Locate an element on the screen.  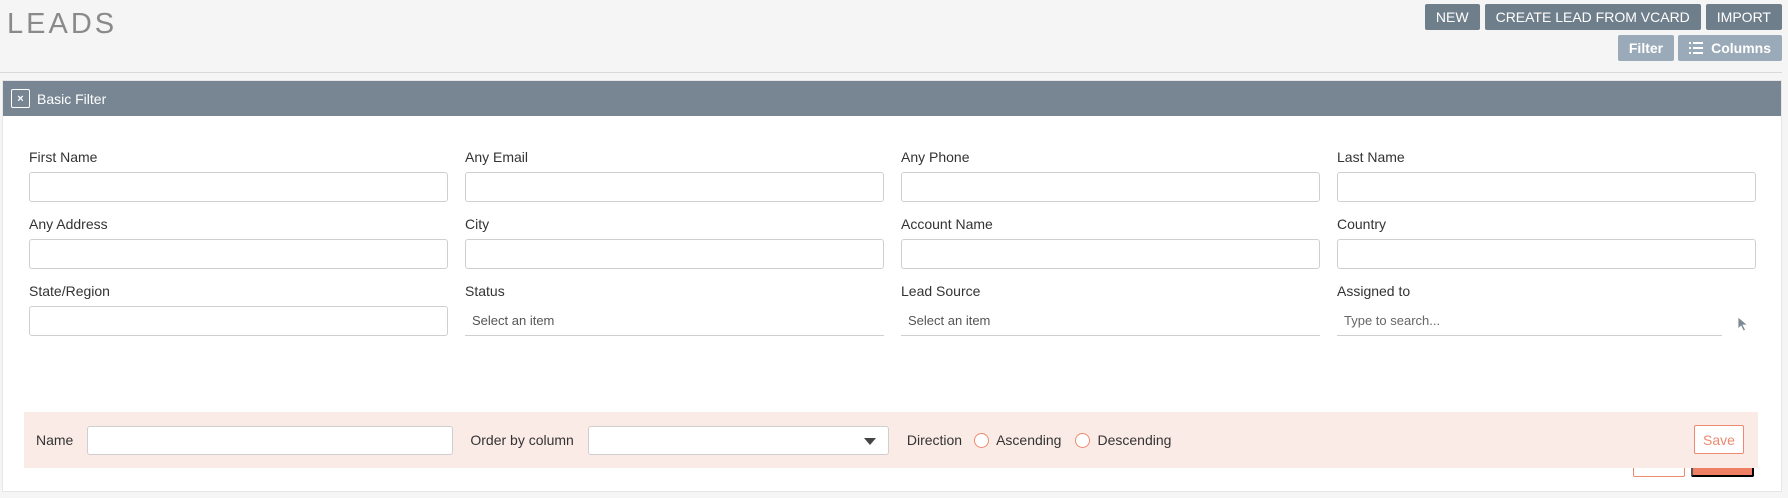
divider is located at coordinates (891, 72).